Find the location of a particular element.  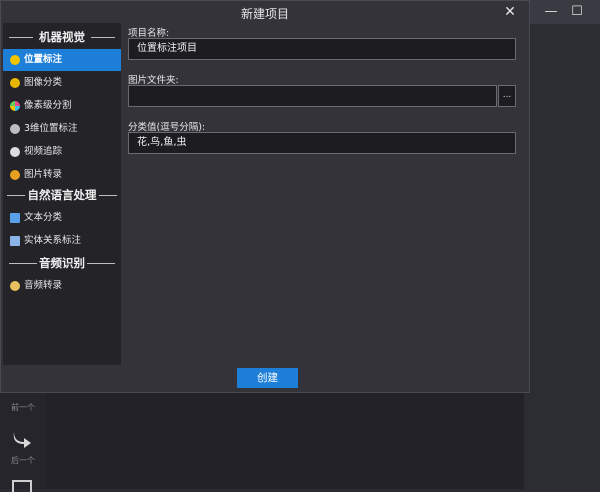

image-folder-input is located at coordinates (312, 96).